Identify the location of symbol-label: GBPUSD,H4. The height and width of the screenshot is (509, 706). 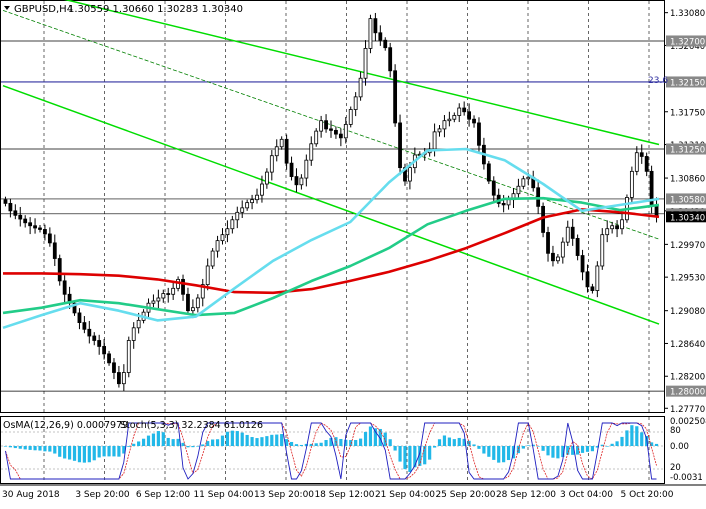
(43, 9).